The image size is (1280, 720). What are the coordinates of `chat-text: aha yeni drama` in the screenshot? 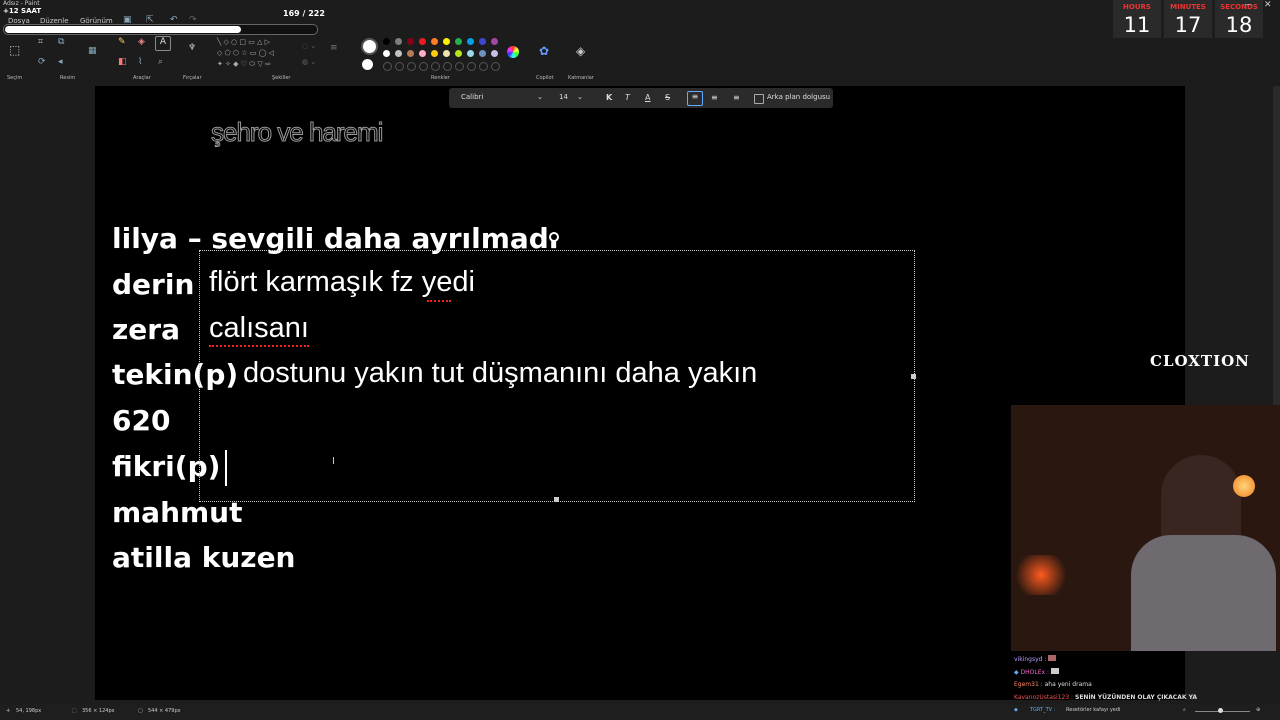 It's located at (1068, 684).